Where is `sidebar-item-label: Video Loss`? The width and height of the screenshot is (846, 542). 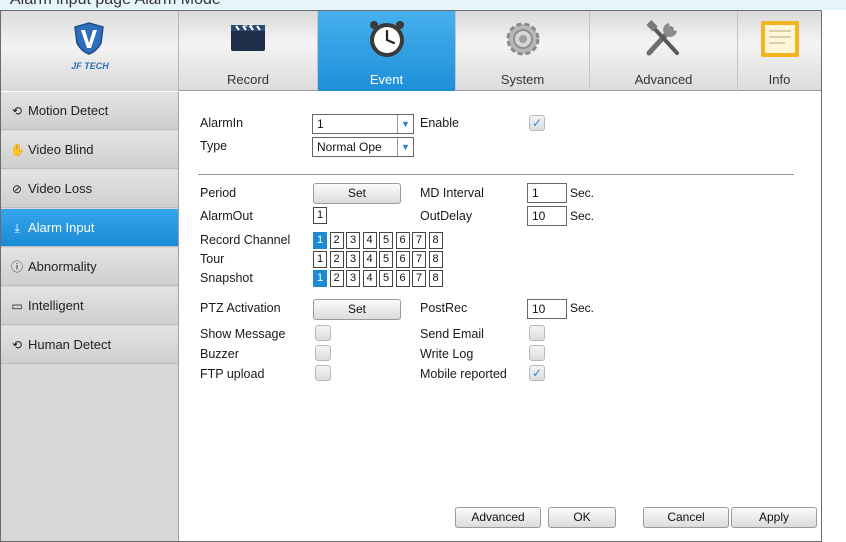 sidebar-item-label: Video Loss is located at coordinates (60, 188).